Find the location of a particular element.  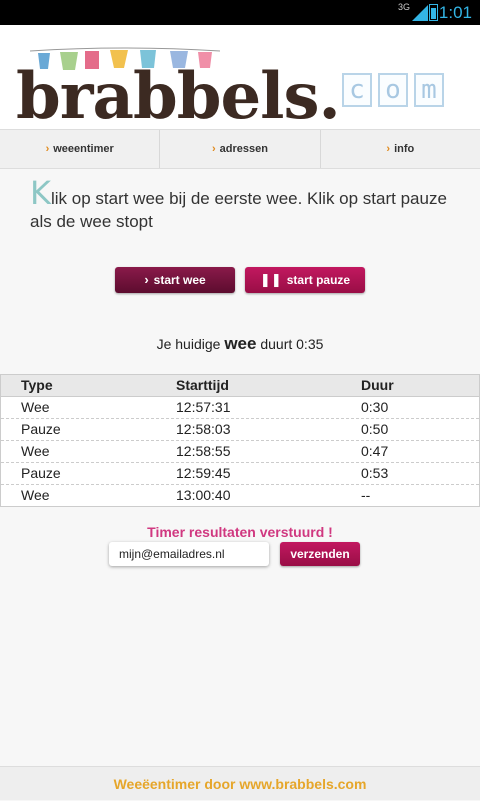

nav-item-weeentimer: › weeentimer is located at coordinates (80, 149).